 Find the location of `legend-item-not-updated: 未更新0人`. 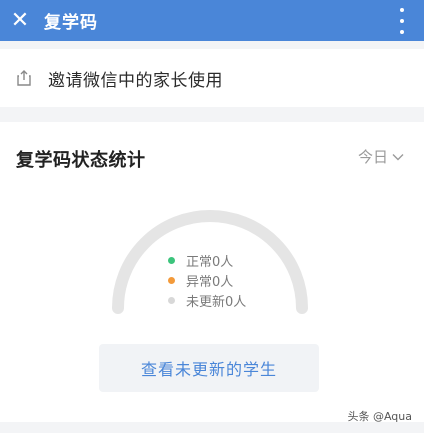

legend-item-not-updated: 未更新0人 is located at coordinates (207, 300).